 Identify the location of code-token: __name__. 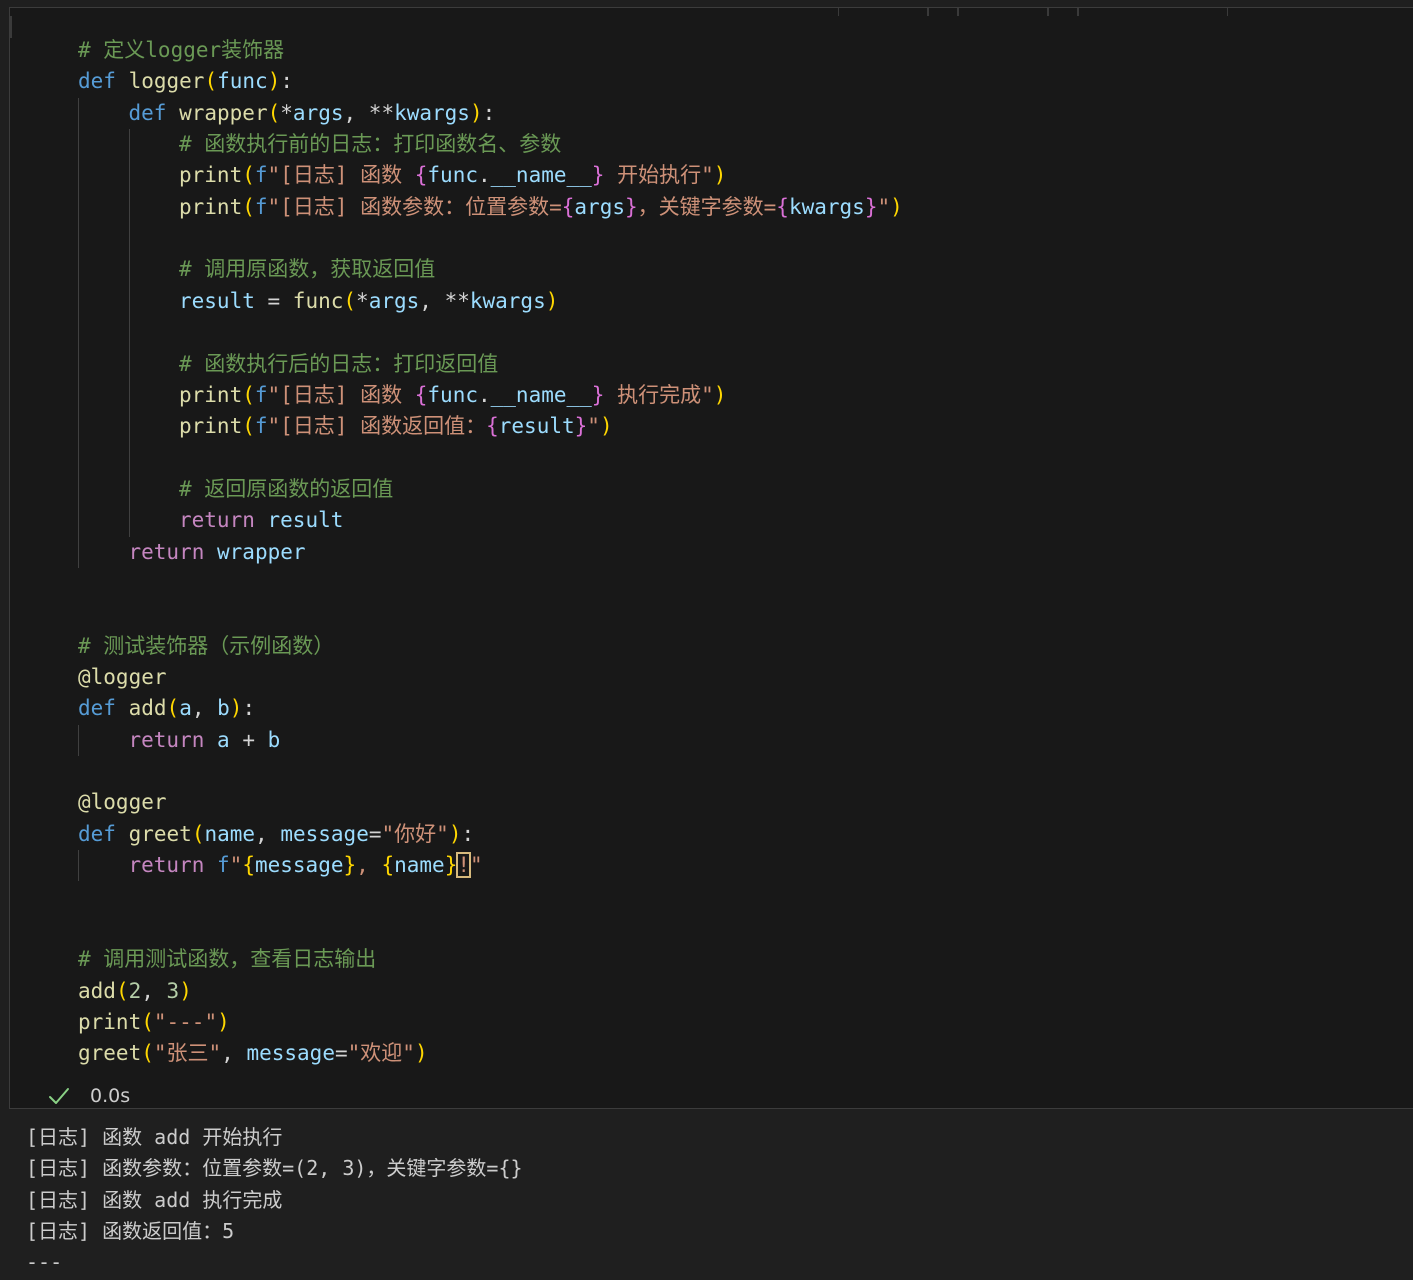
(541, 394).